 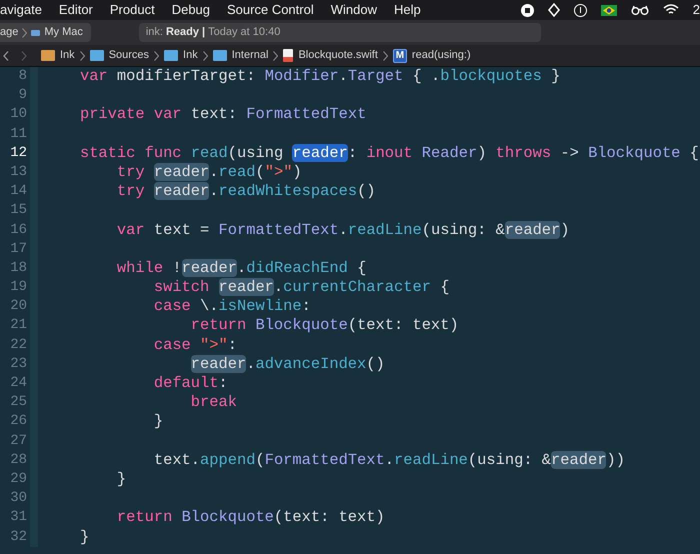 I want to click on power-icon, so click(x=580, y=10).